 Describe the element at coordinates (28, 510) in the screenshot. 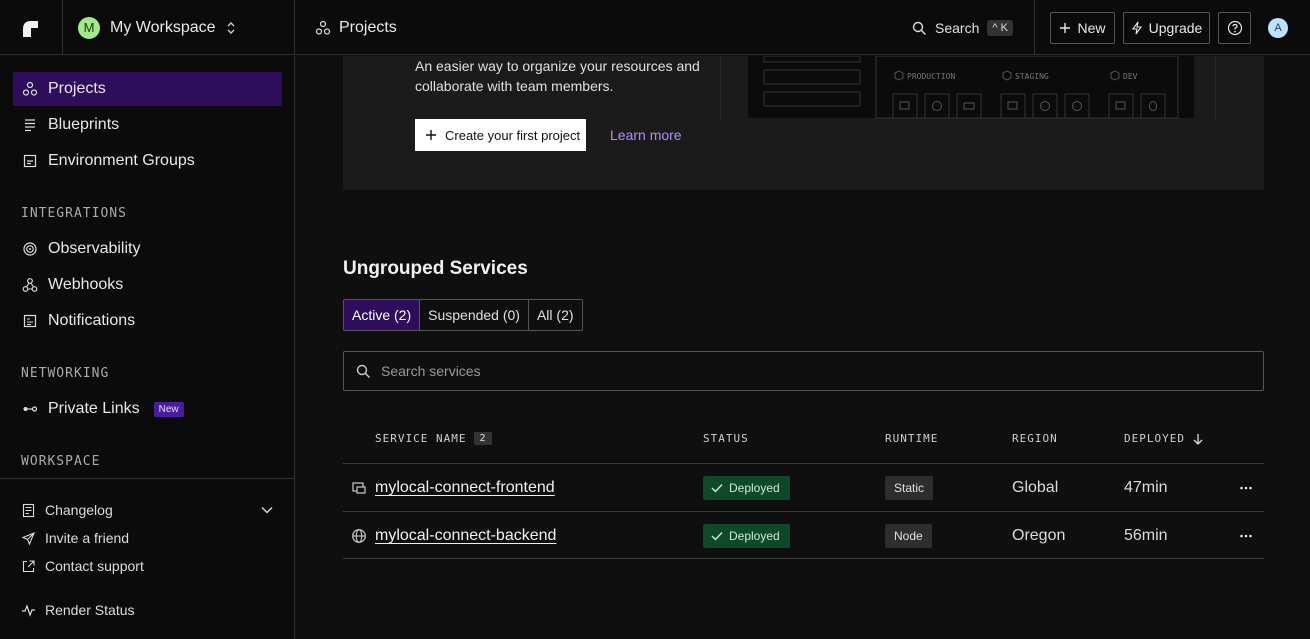

I see `changelog-icon` at that location.